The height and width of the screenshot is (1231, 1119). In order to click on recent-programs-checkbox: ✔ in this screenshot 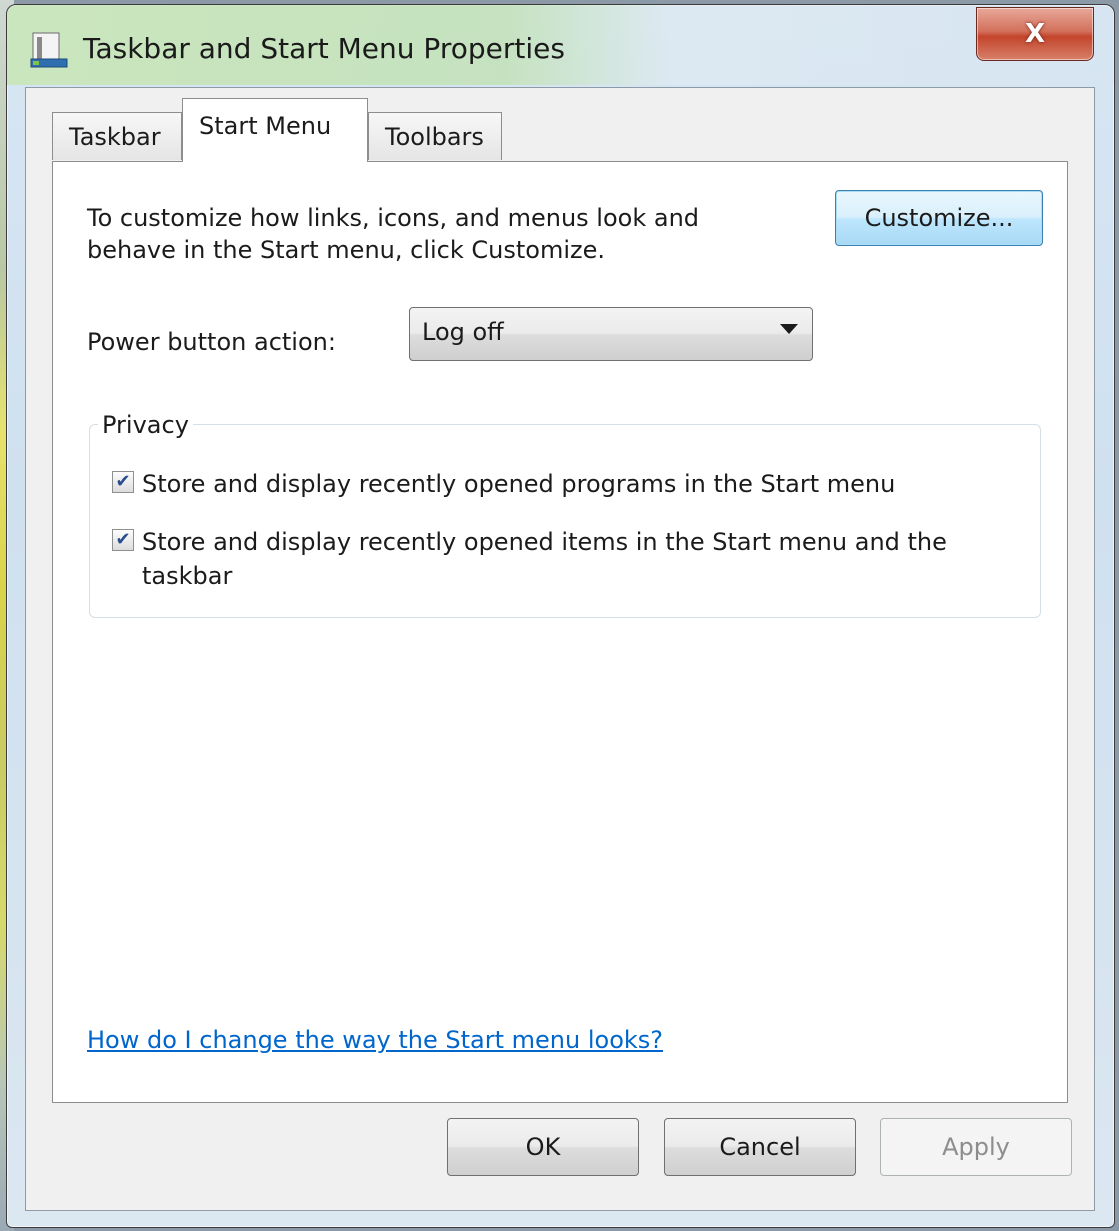, I will do `click(123, 482)`.